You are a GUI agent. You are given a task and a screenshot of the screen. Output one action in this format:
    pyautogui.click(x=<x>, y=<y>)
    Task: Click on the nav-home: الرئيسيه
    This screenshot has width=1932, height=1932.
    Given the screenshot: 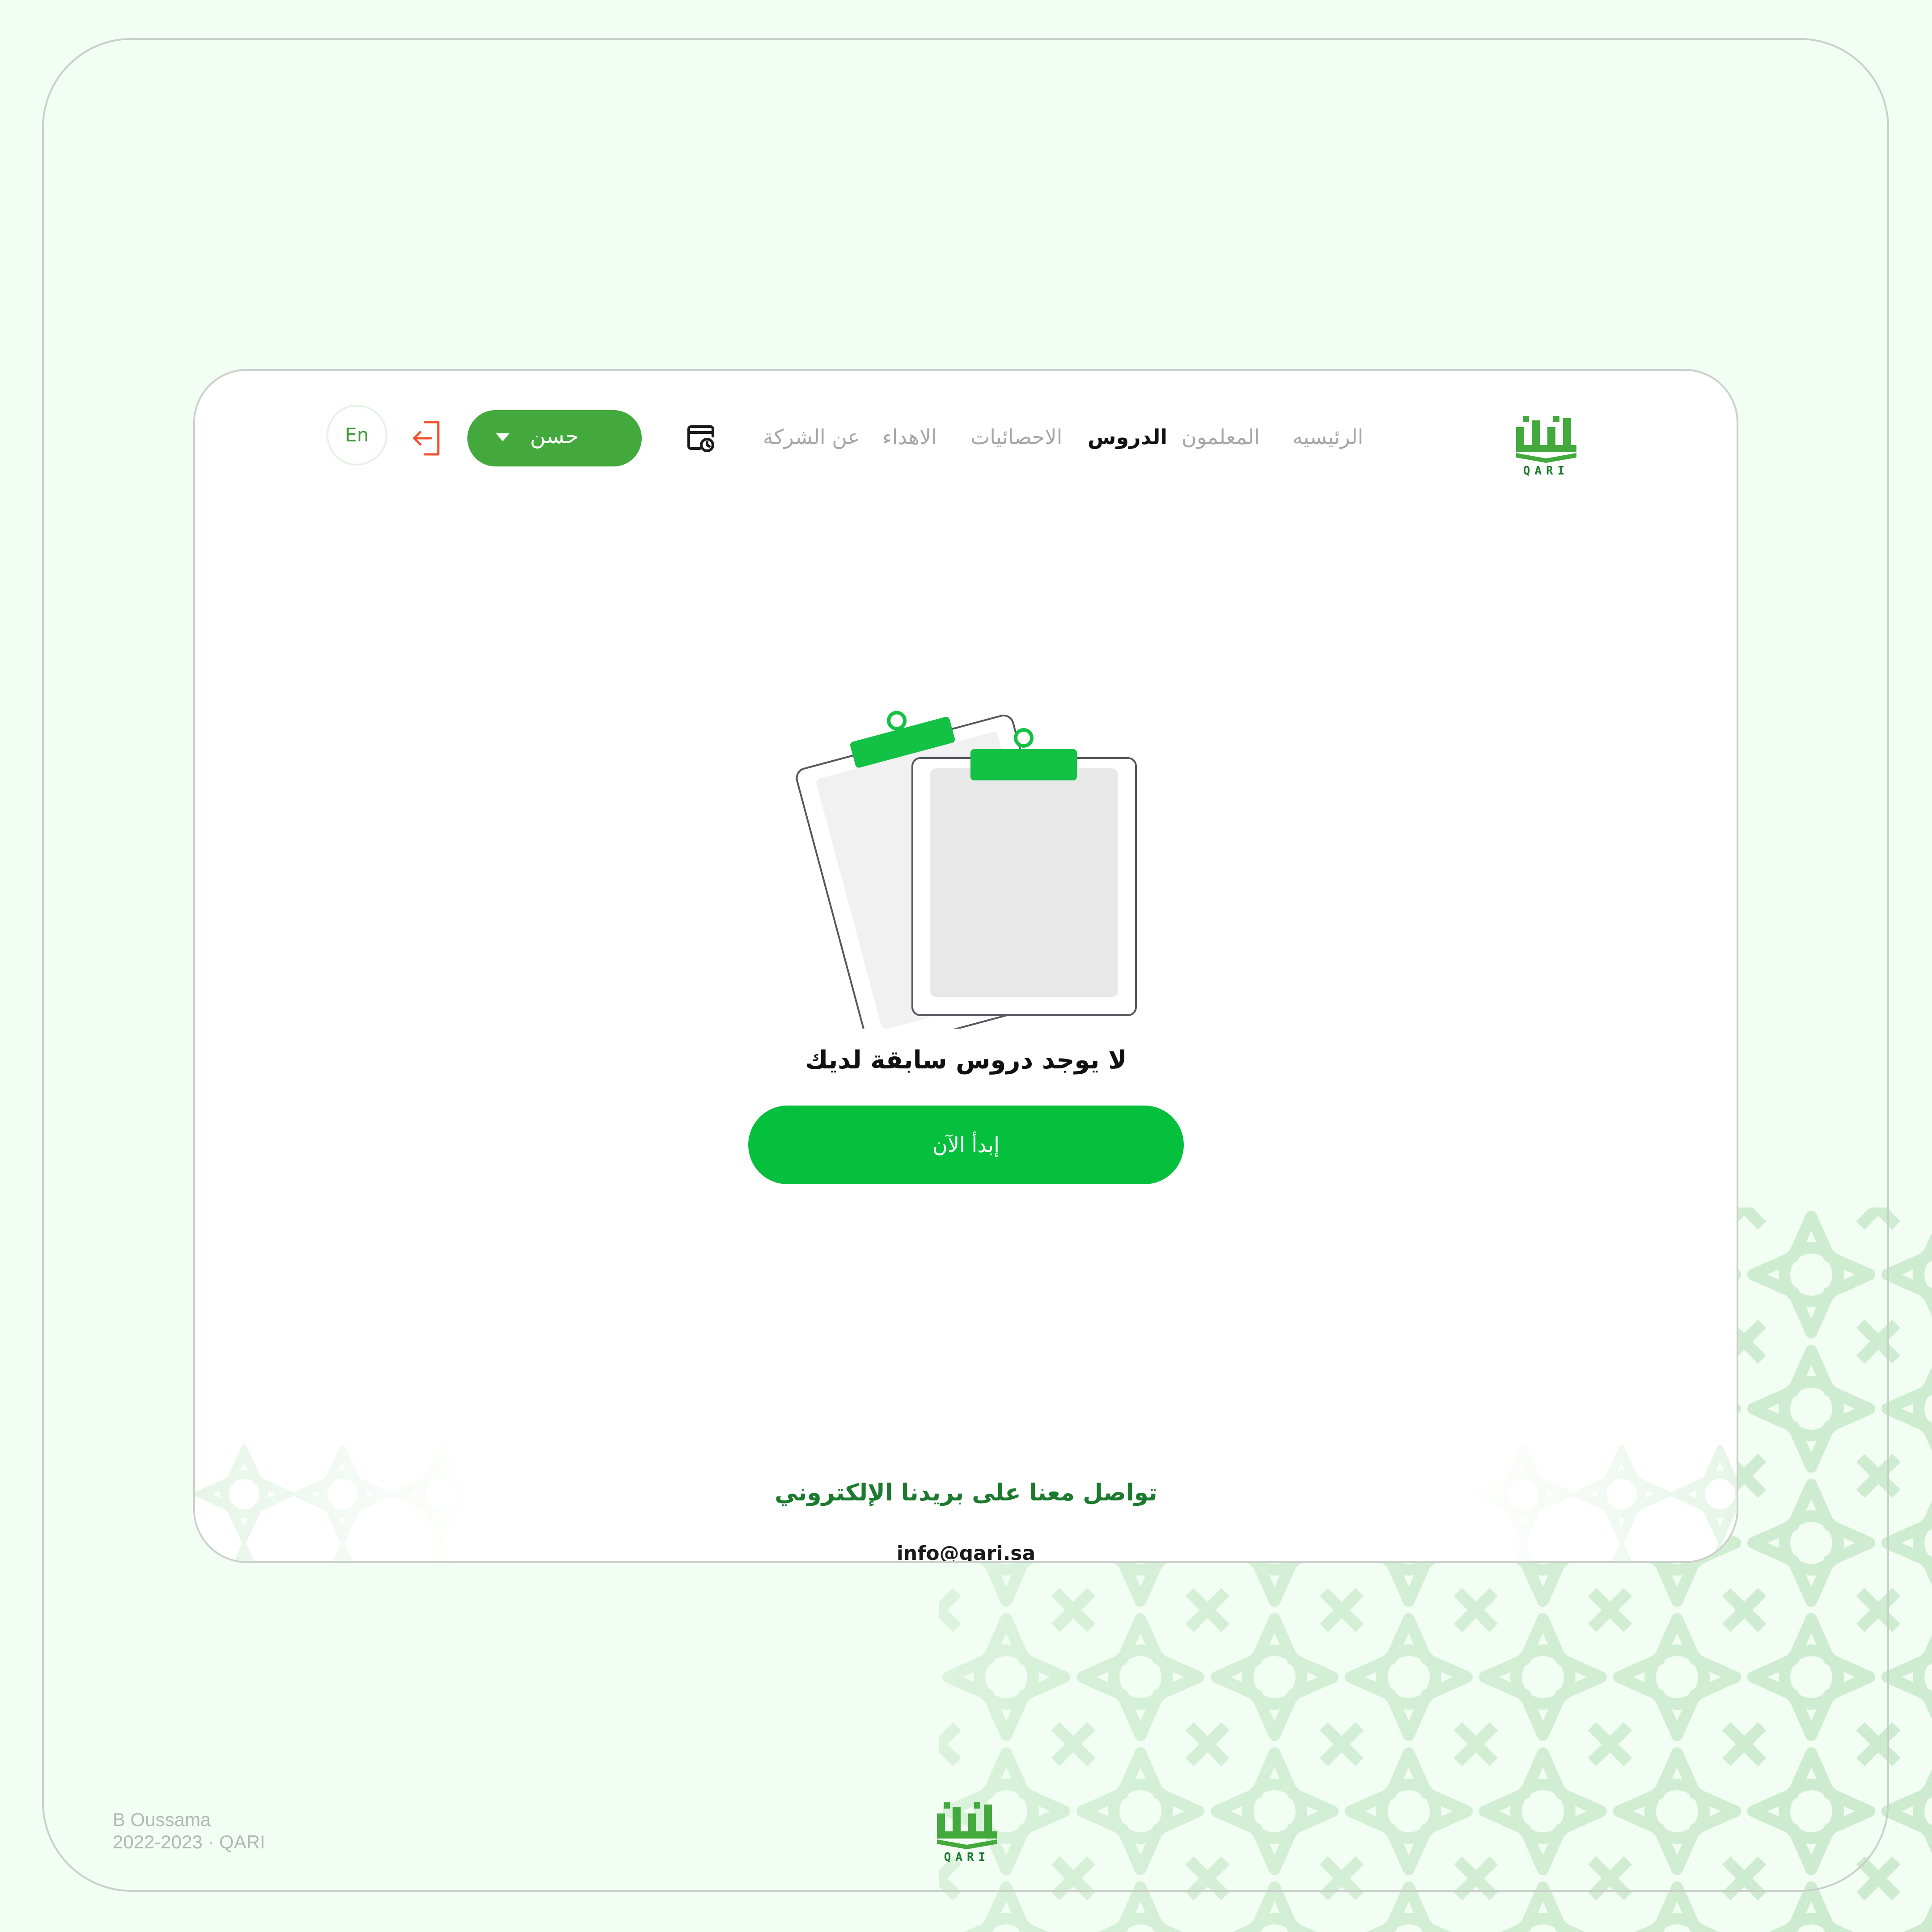 What is the action you would take?
    pyautogui.click(x=1327, y=437)
    